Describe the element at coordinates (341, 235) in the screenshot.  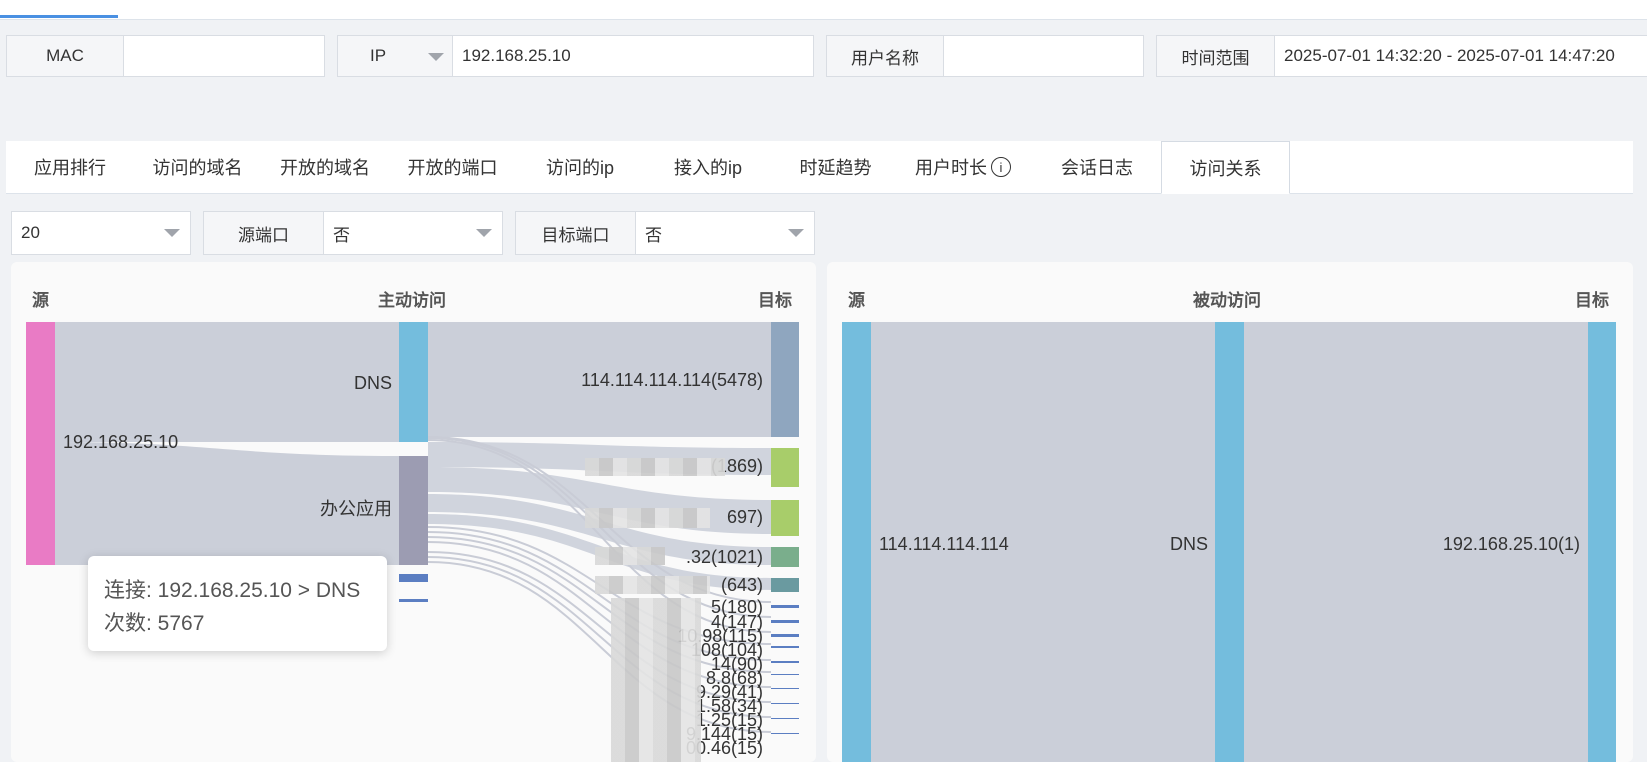
I see `src-port-value-text: 否` at that location.